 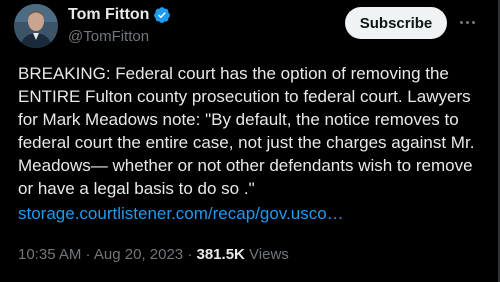 I want to click on author-name: Tom Fitton, so click(x=108, y=15).